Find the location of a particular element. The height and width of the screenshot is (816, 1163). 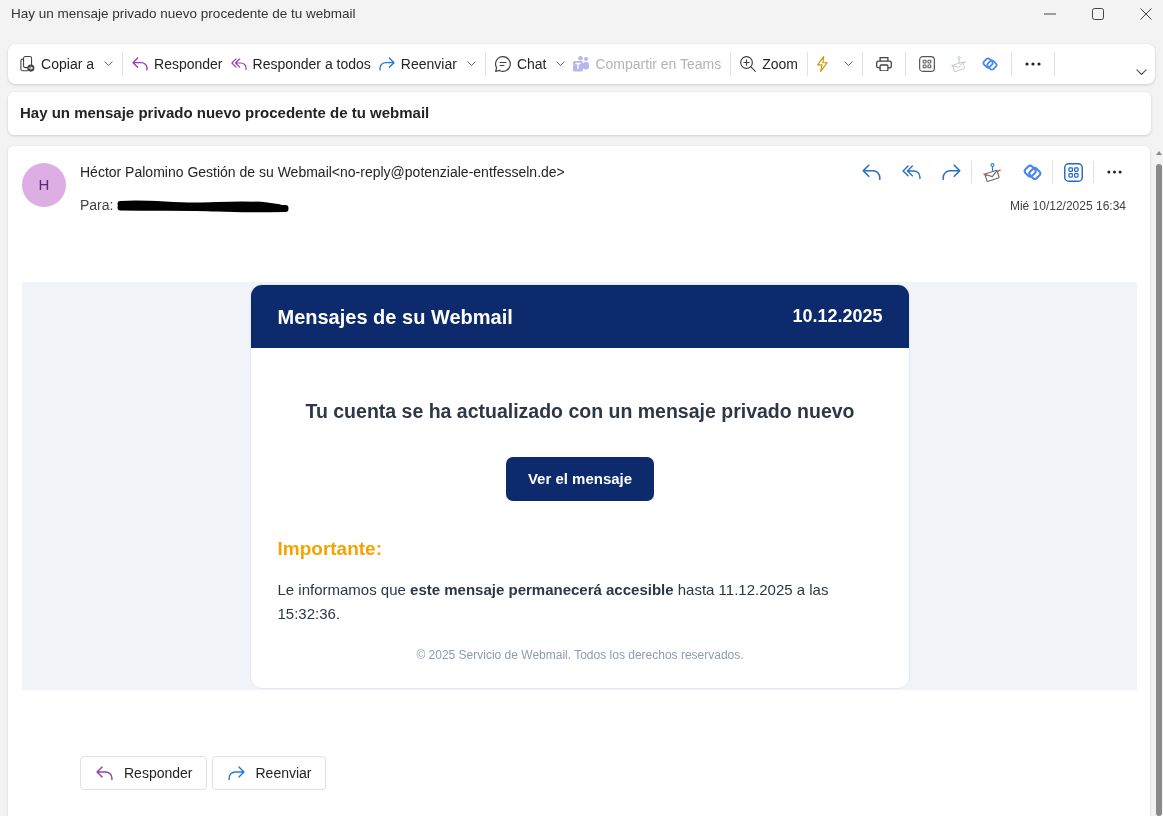

email-title: Mensajes de su Webmail is located at coordinates (395, 317).